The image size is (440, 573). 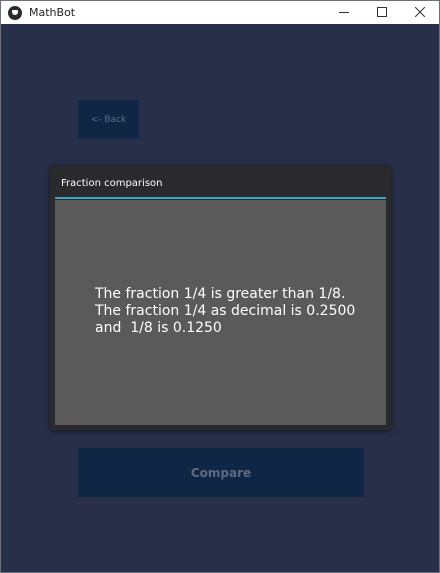 I want to click on popup-title: Fraction comparison, so click(x=112, y=183).